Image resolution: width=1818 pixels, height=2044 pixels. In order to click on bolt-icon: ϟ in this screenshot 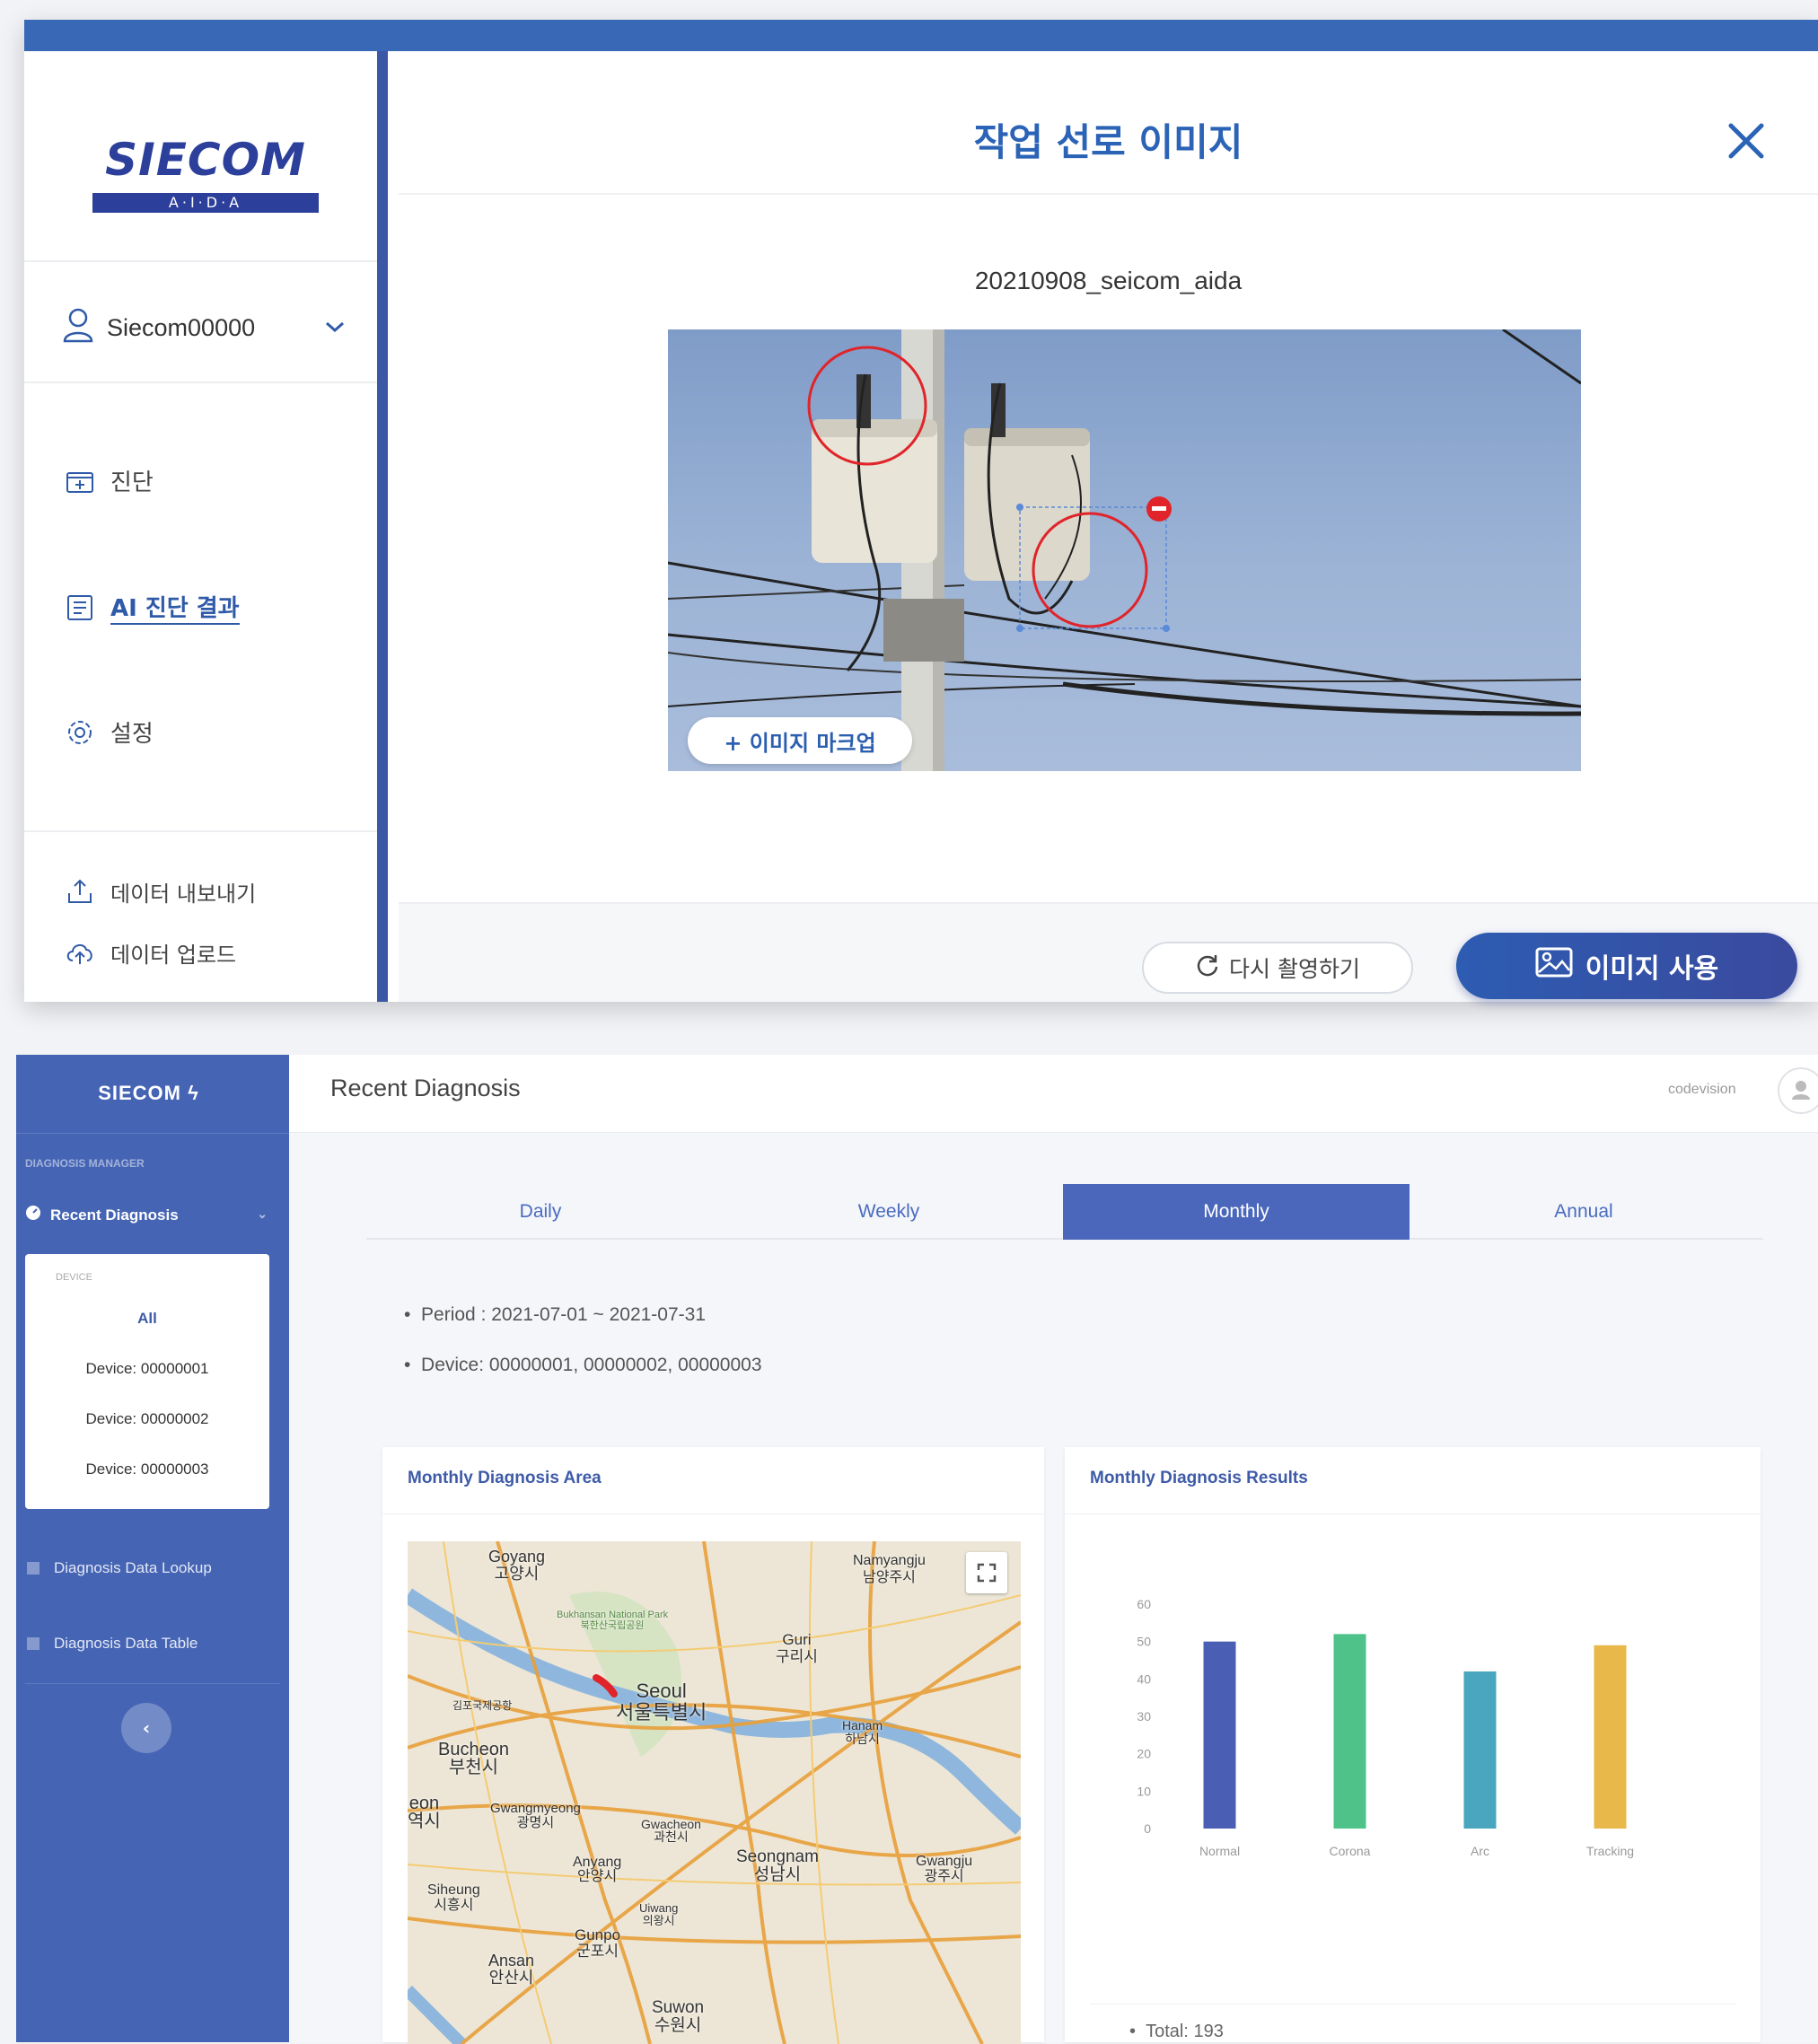, I will do `click(194, 1093)`.